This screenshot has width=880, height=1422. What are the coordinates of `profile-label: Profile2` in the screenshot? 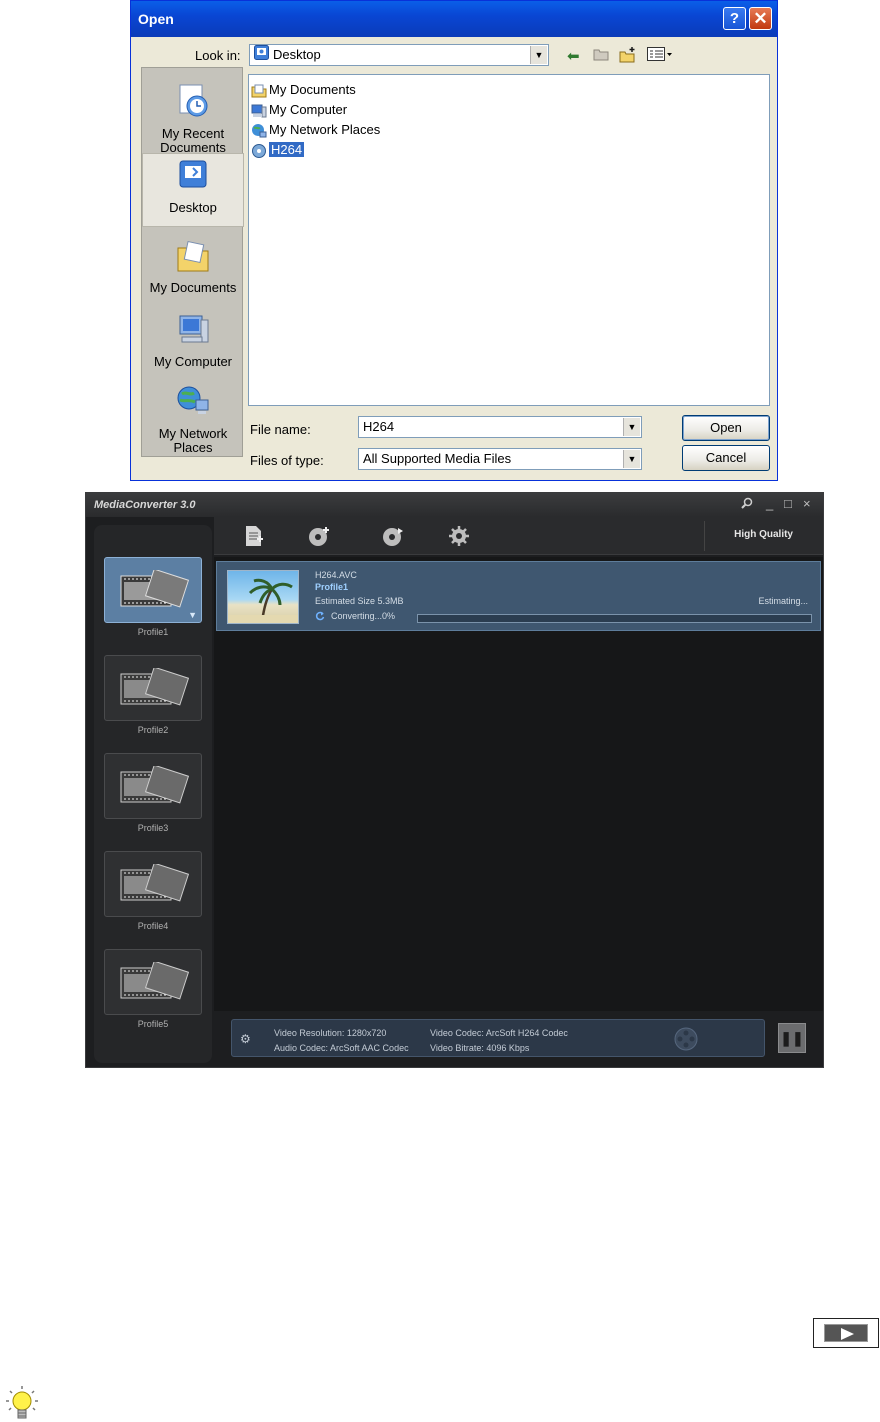 It's located at (153, 730).